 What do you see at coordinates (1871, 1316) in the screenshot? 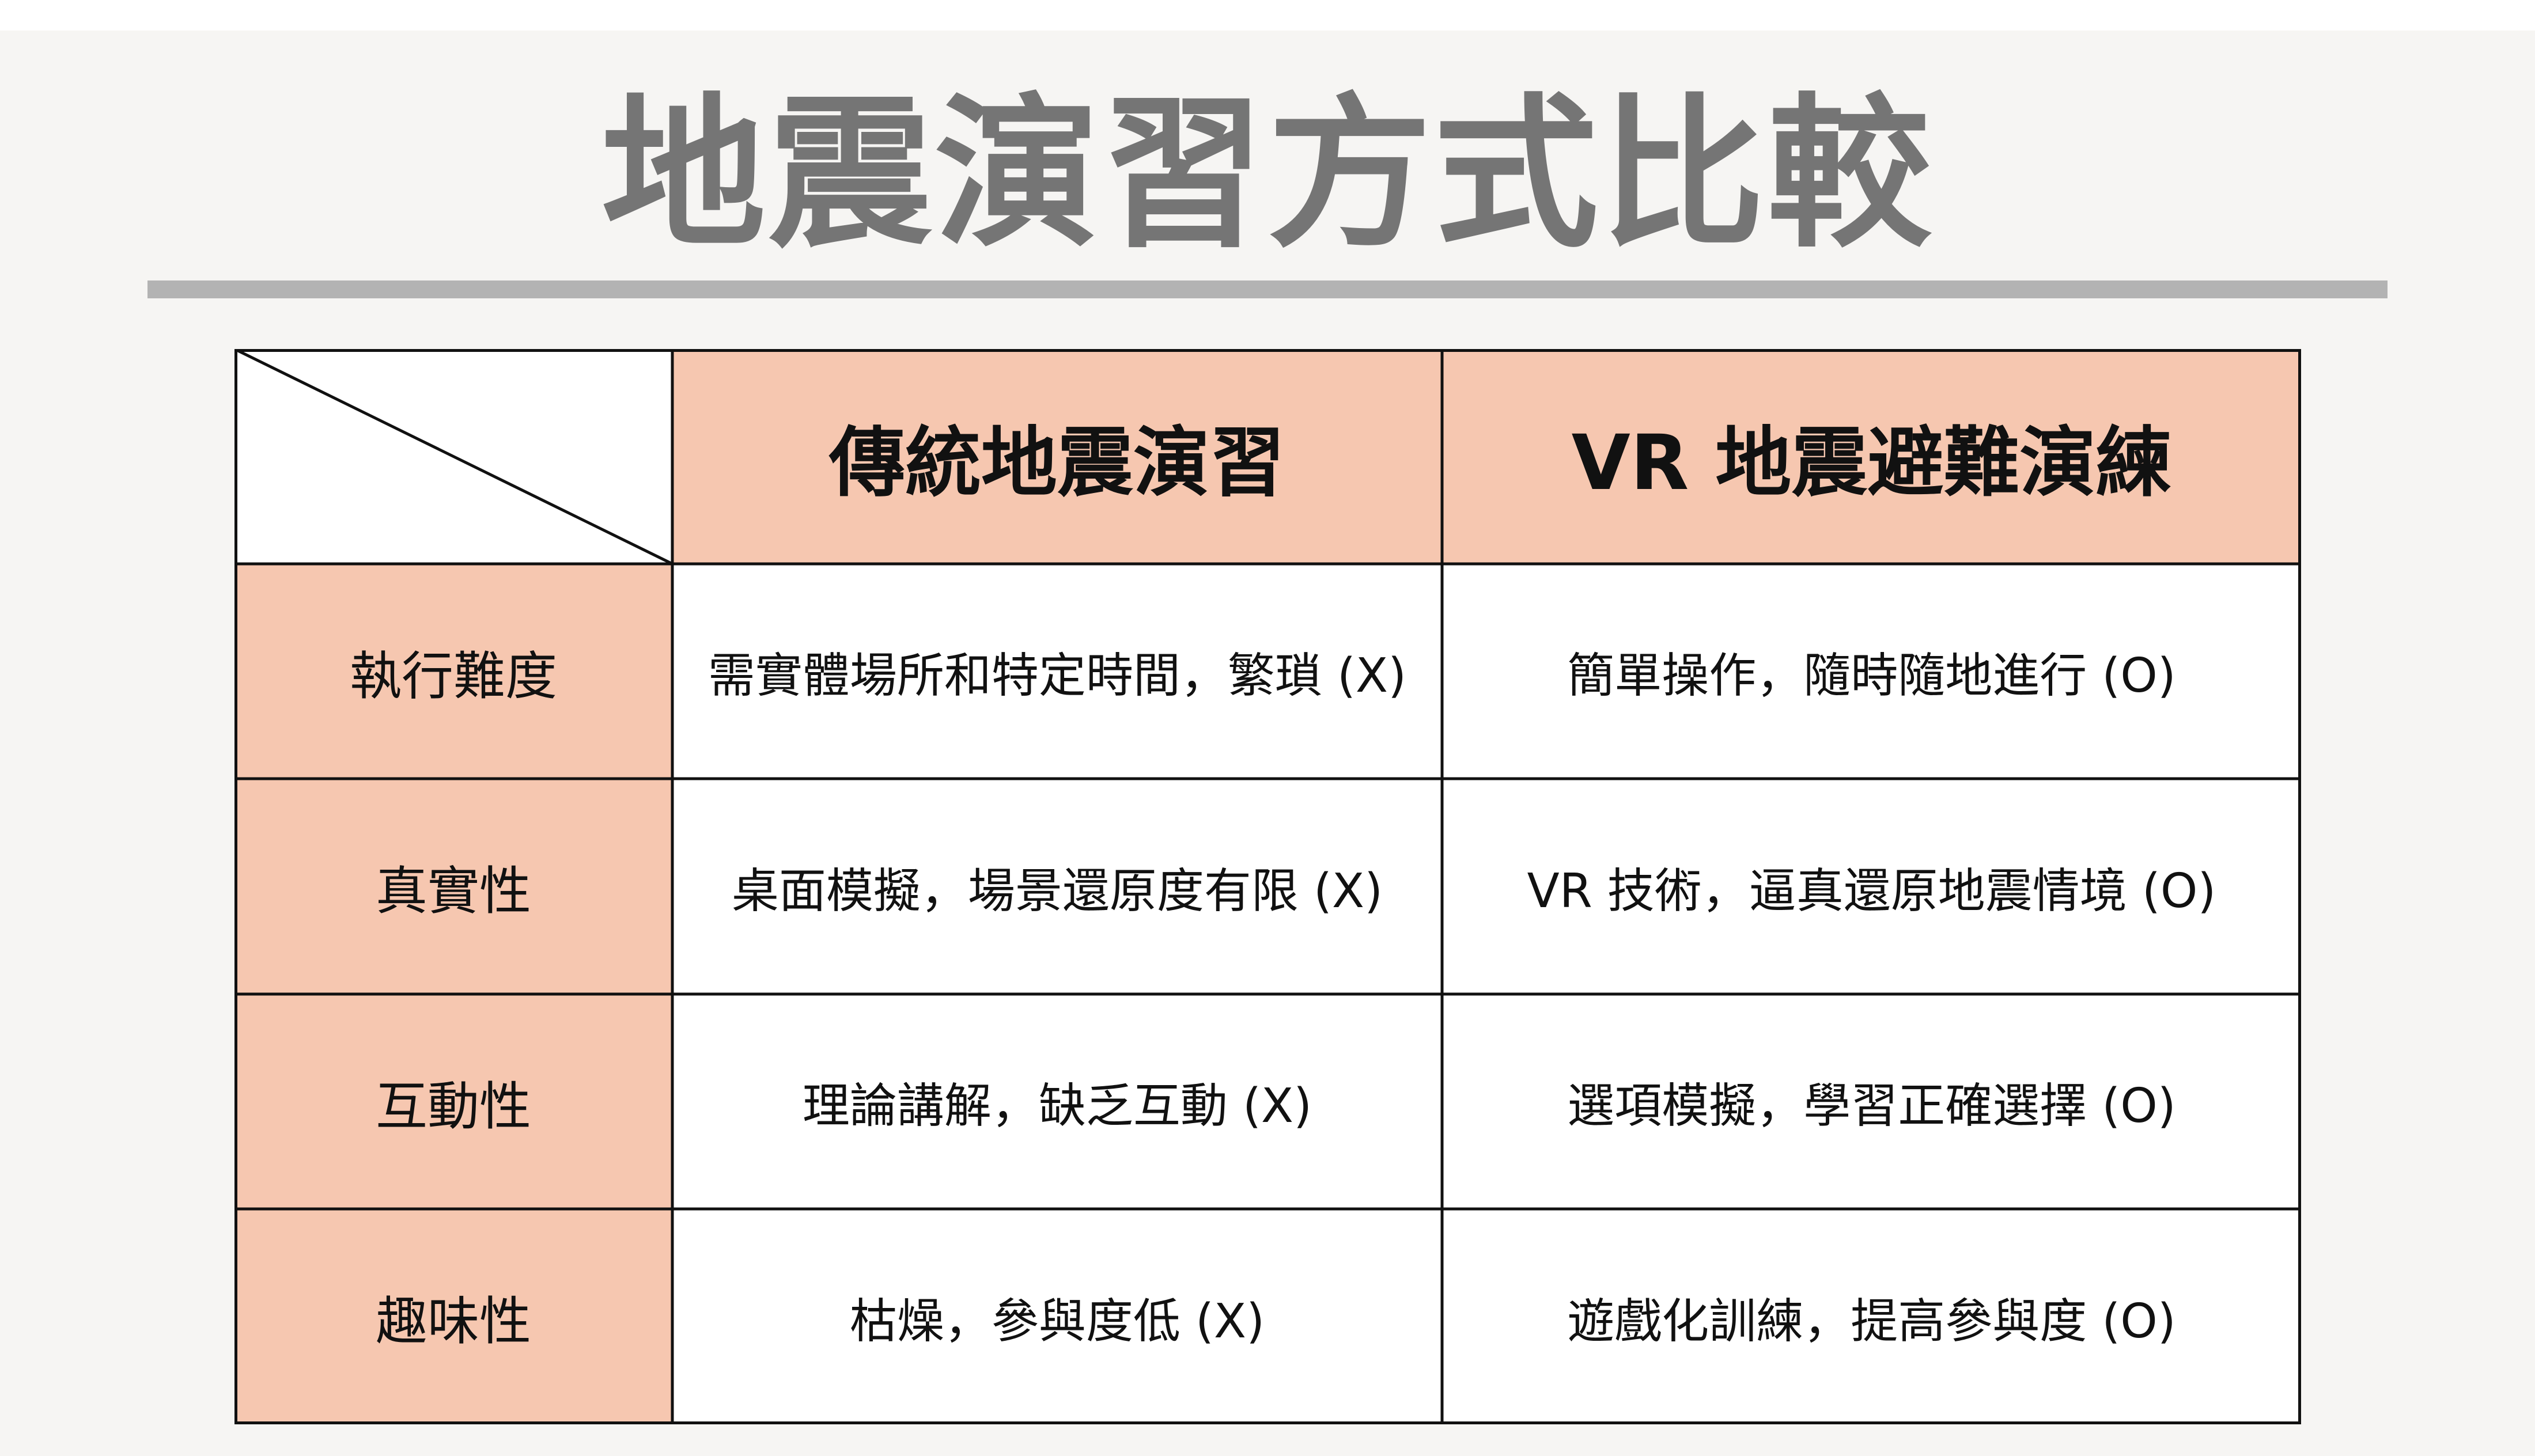
I see `table-cell: 遊戲化訓練，提高參與度 (O)` at bounding box center [1871, 1316].